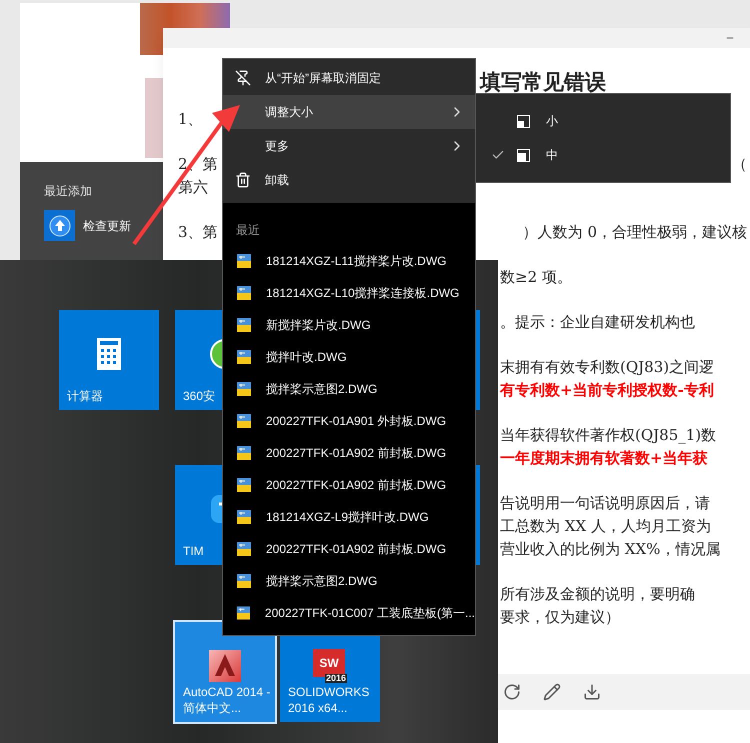  Describe the element at coordinates (349, 325) in the screenshot. I see `recent-file-item: 新搅拌桨片改.DWG` at that location.